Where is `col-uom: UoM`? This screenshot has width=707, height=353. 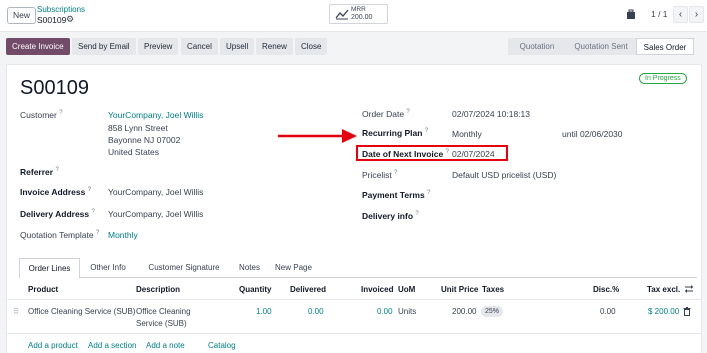 col-uom: UoM is located at coordinates (406, 289).